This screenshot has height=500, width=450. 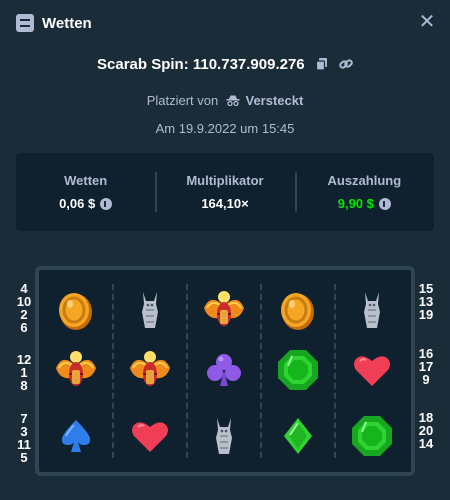 I want to click on bet-slip-icon, so click(x=25, y=23).